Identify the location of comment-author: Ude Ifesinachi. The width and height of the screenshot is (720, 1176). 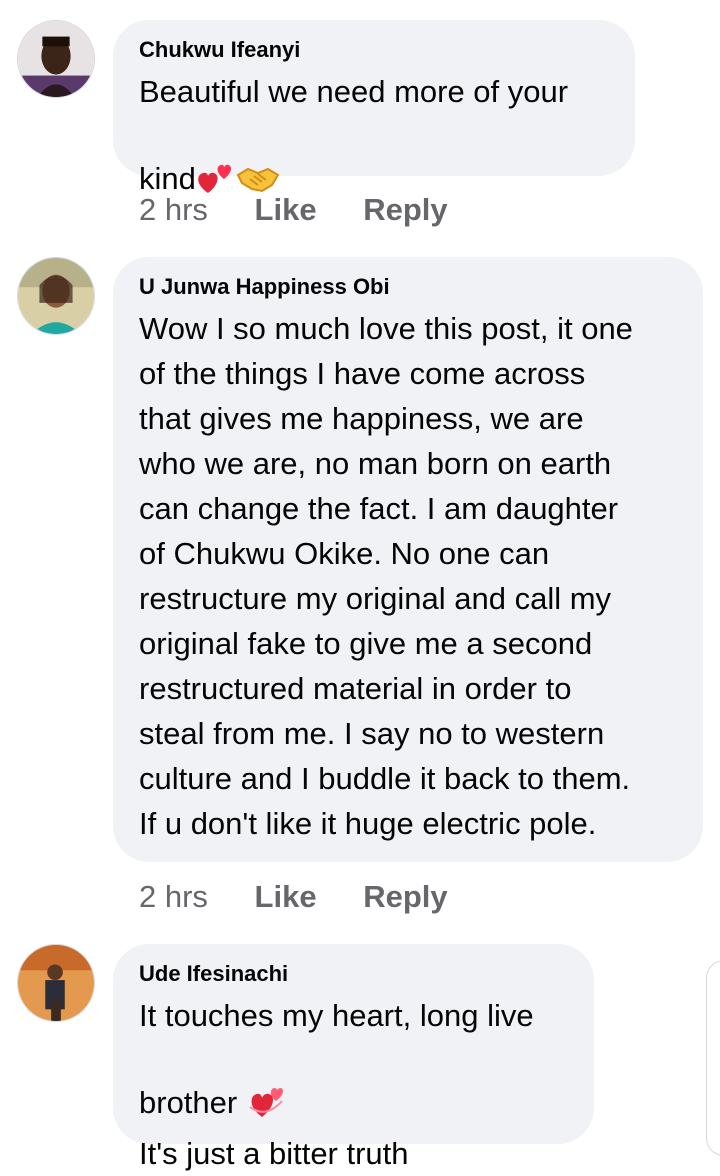
(353, 974).